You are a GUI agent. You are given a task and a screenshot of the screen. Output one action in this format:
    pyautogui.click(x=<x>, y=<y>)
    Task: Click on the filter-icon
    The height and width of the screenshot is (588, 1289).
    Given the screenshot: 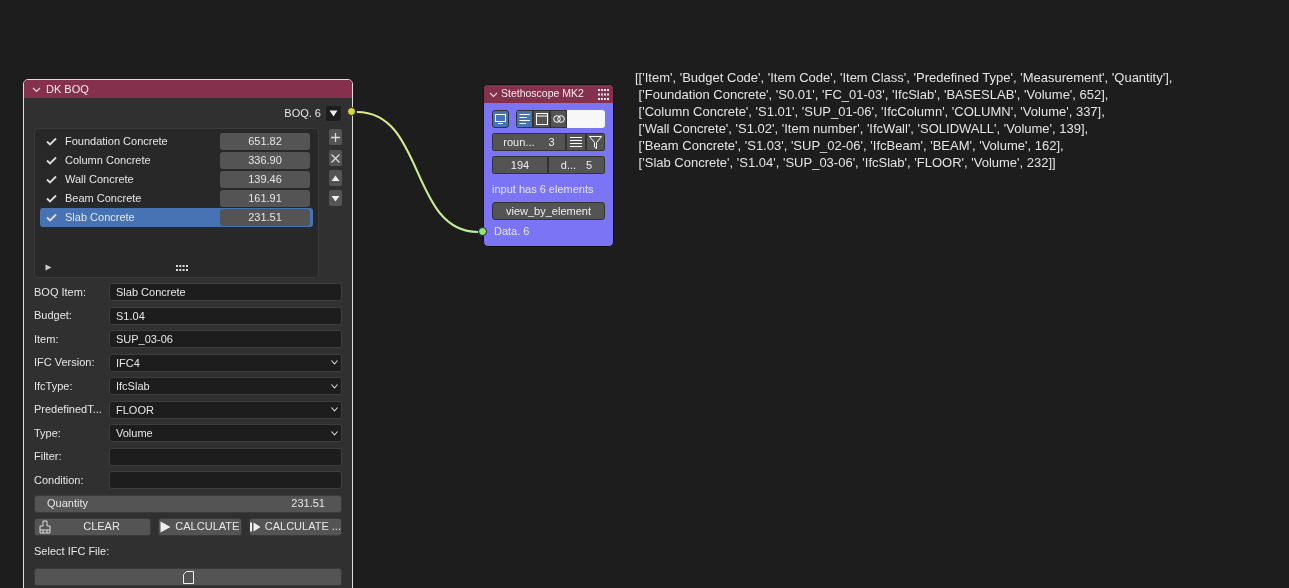 What is the action you would take?
    pyautogui.click(x=595, y=142)
    